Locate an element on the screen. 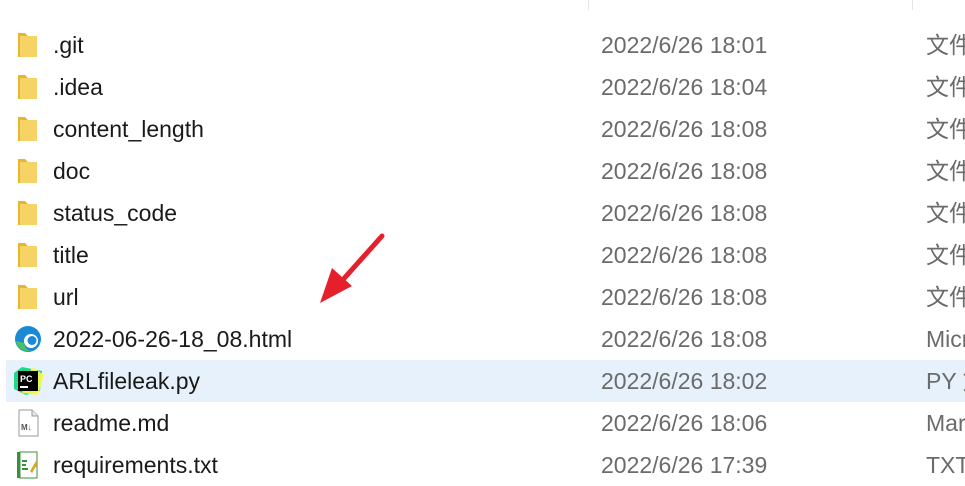 This screenshot has height=486, width=965. svg-text: PC is located at coordinates (26, 379).